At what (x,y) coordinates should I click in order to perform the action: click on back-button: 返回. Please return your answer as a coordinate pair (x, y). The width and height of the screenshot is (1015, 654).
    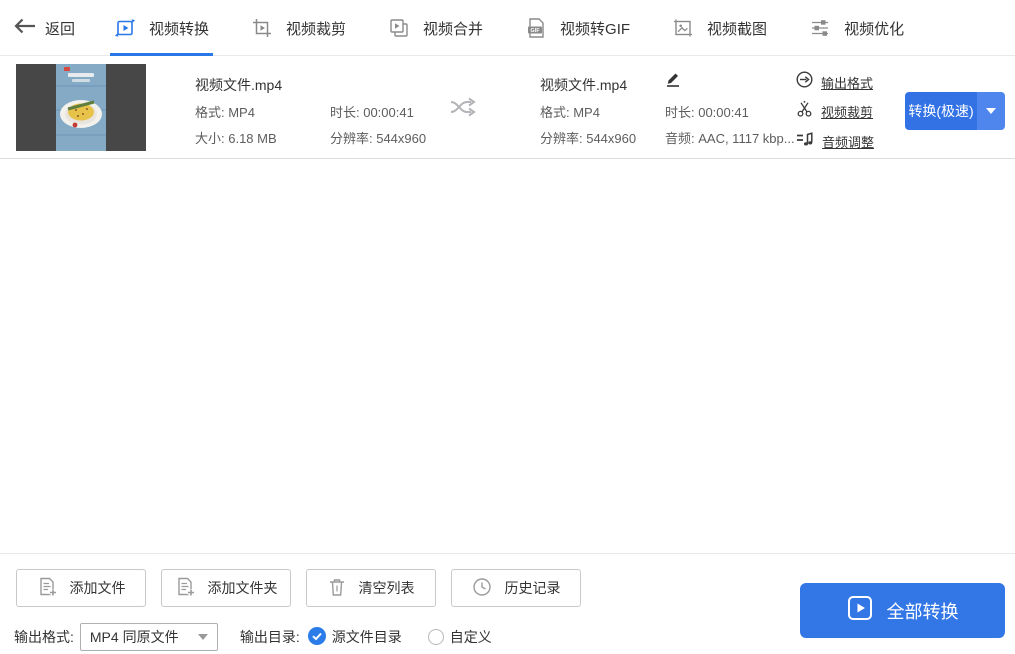
    Looking at the image, I should click on (44, 28).